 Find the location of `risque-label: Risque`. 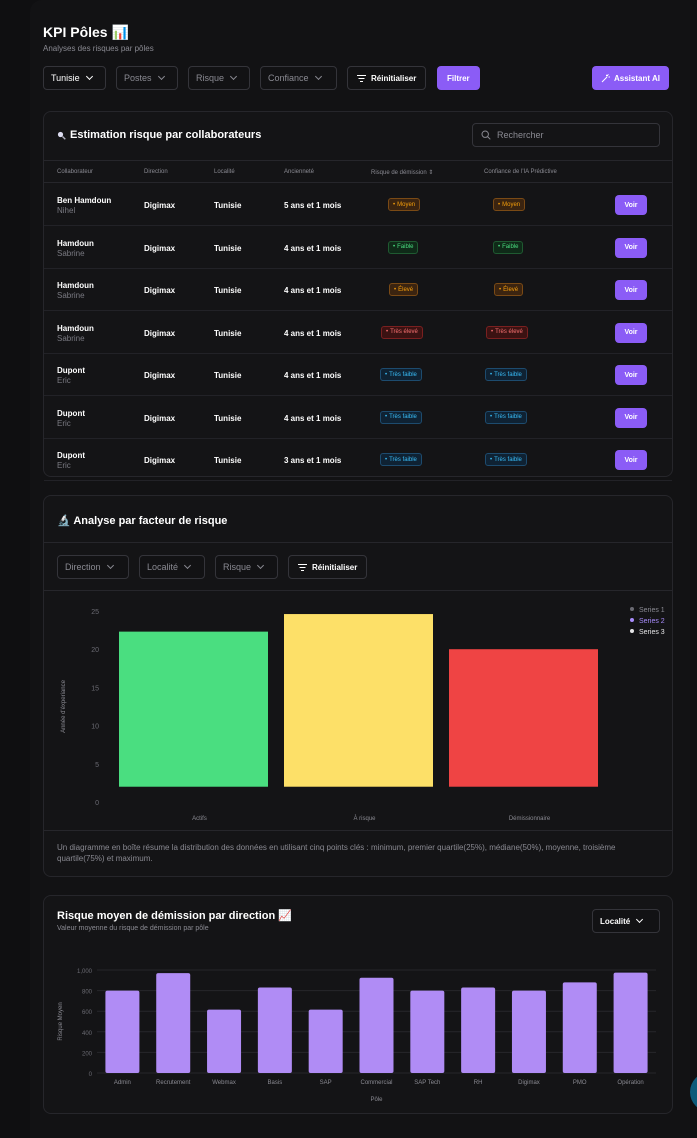

risque-label: Risque is located at coordinates (210, 78).